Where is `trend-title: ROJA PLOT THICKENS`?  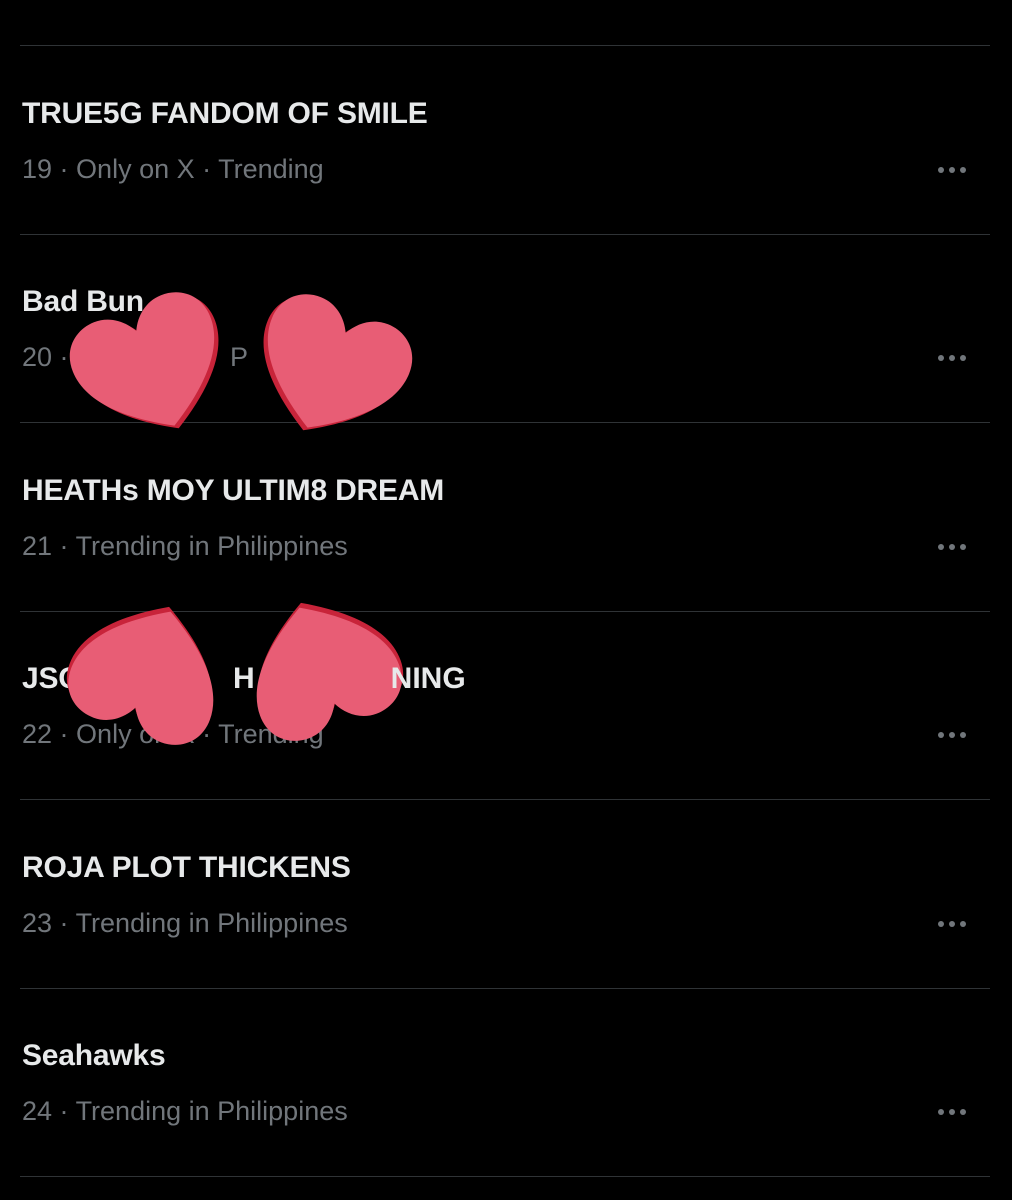
trend-title: ROJA PLOT THICKENS is located at coordinates (186, 867).